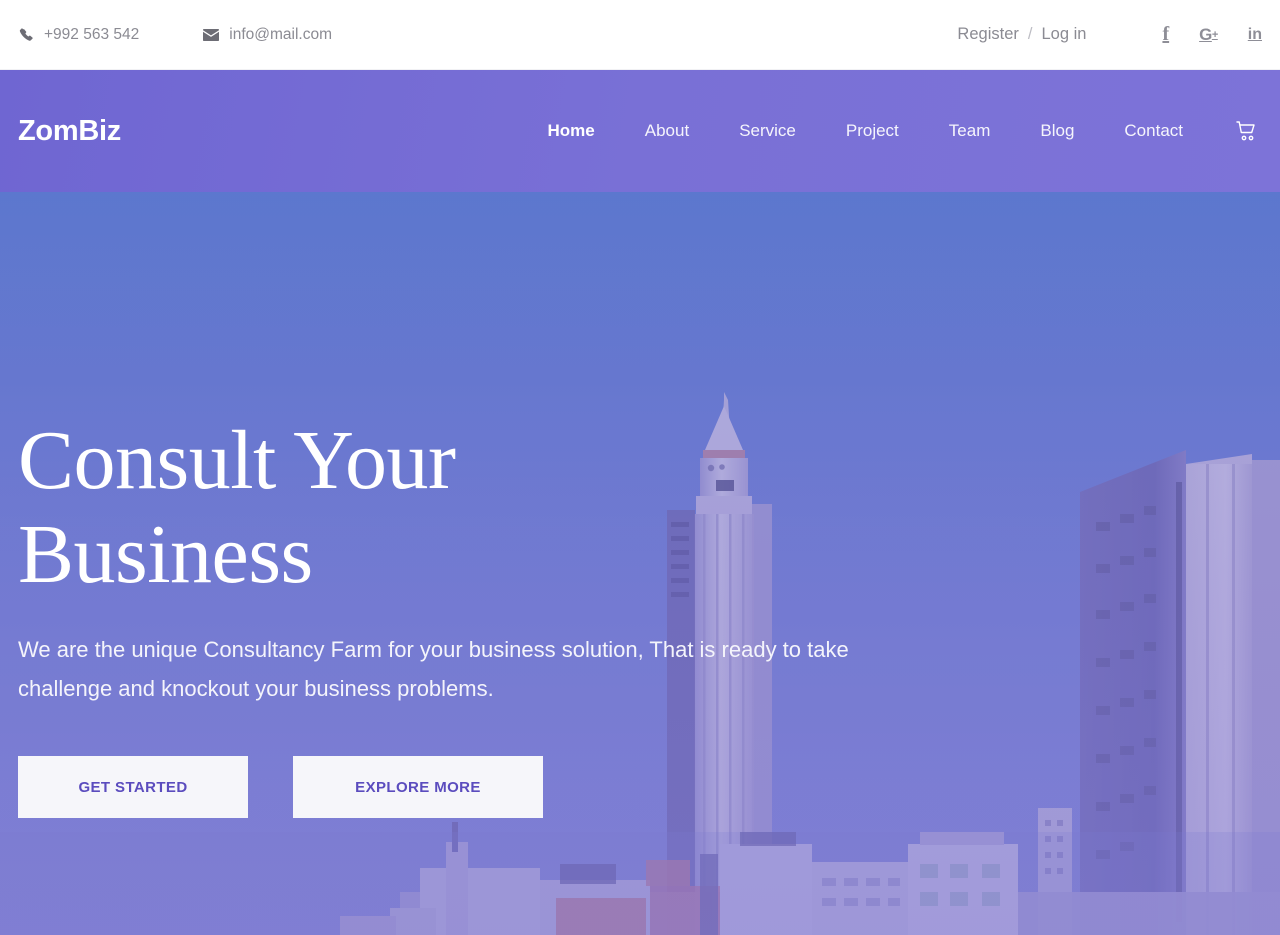 The image size is (1280, 935). What do you see at coordinates (92, 34) in the screenshot?
I see `phone-number: +992 563 542` at bounding box center [92, 34].